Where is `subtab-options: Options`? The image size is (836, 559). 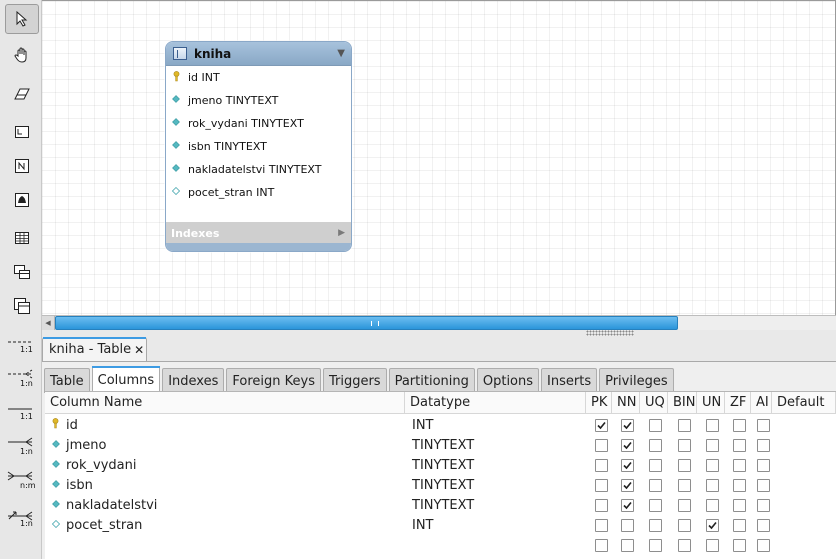 subtab-options: Options is located at coordinates (508, 380).